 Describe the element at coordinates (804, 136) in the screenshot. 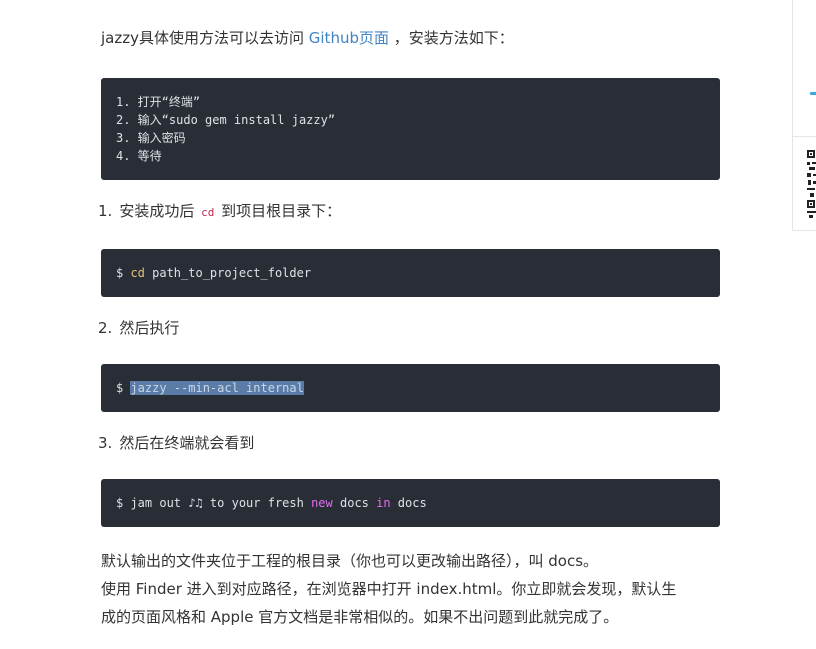

I see `sidebar-divider` at that location.